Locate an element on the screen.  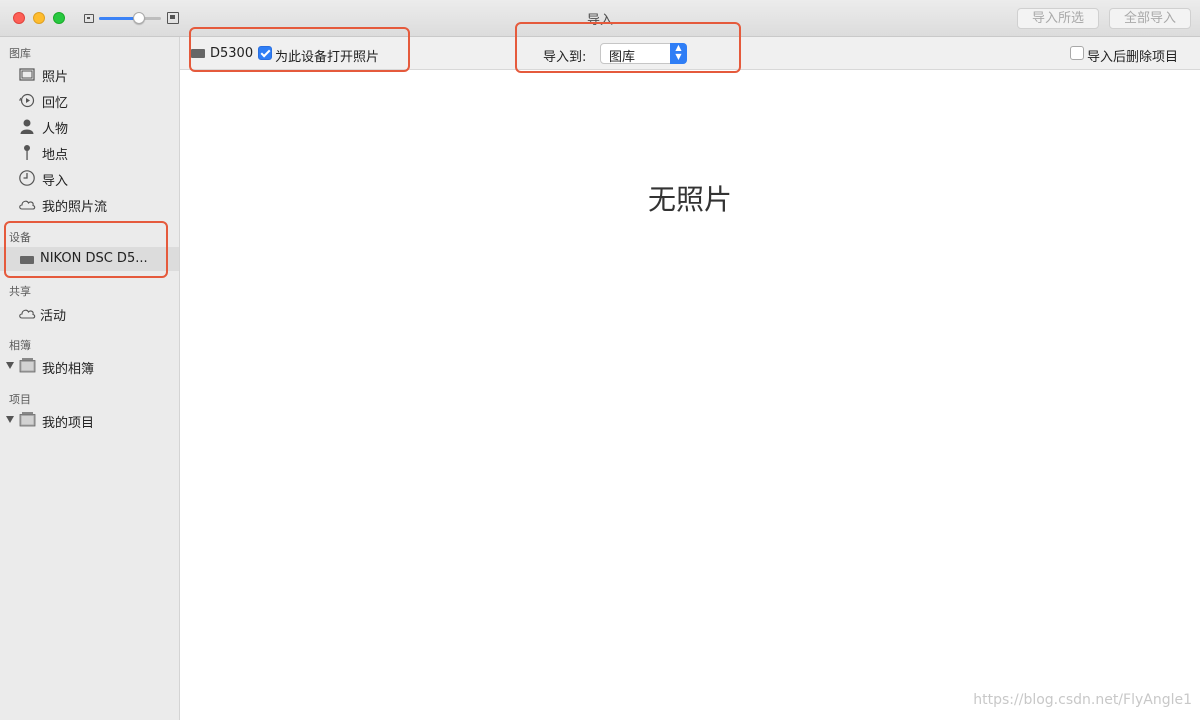
import-selected-button: 导入所选 is located at coordinates (1058, 18).